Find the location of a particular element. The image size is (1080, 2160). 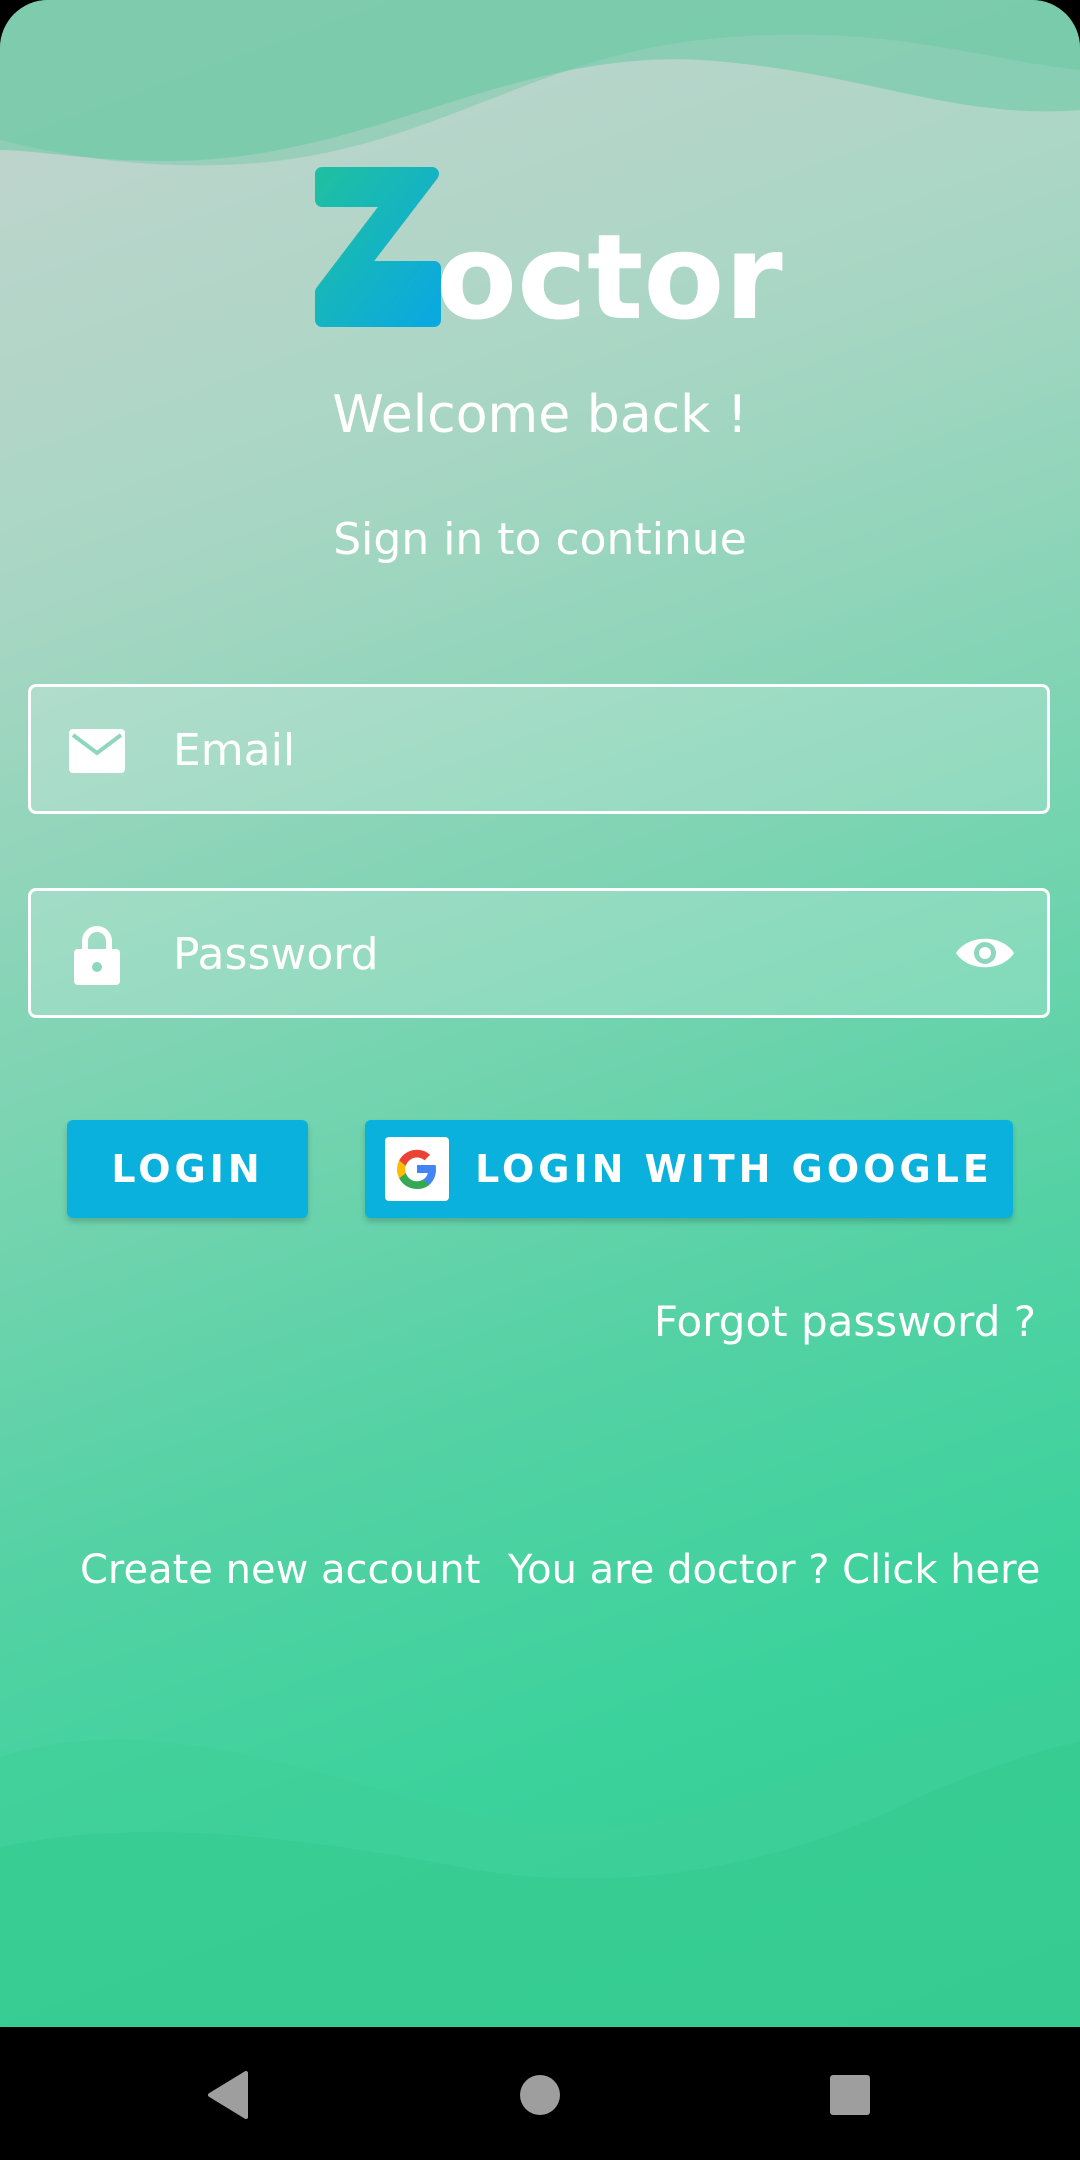

eye-icon is located at coordinates (985, 953).